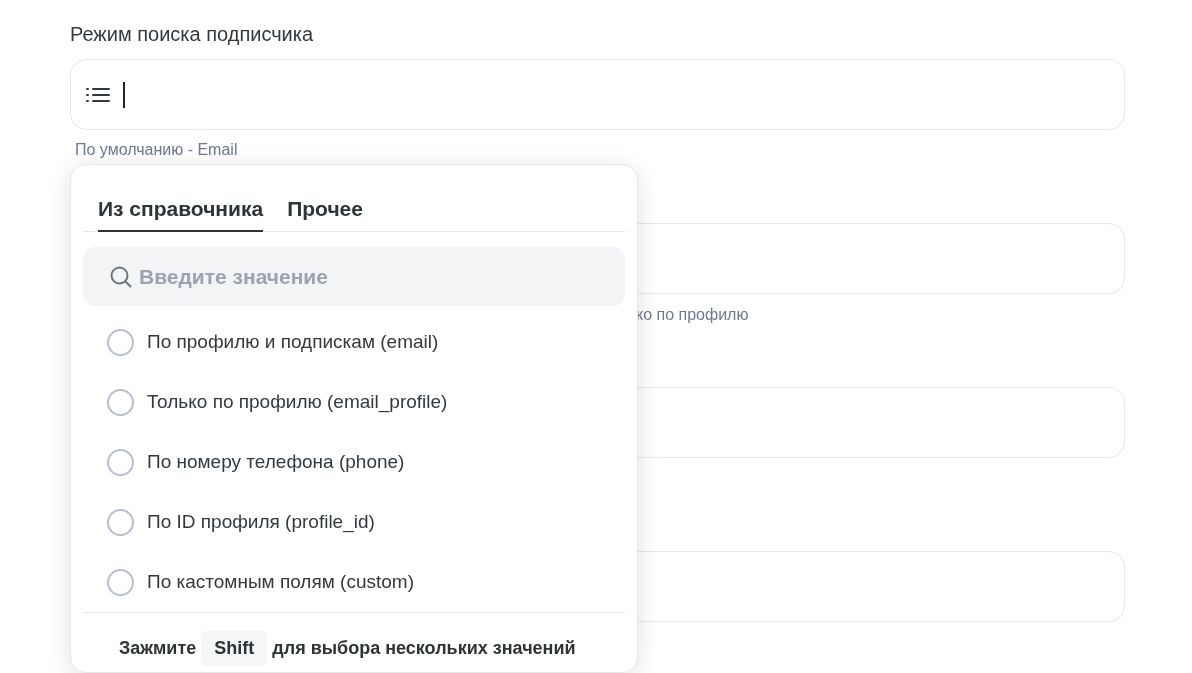 The height and width of the screenshot is (673, 1192). I want to click on option-label: По ID профиля (profile_id), so click(261, 522).